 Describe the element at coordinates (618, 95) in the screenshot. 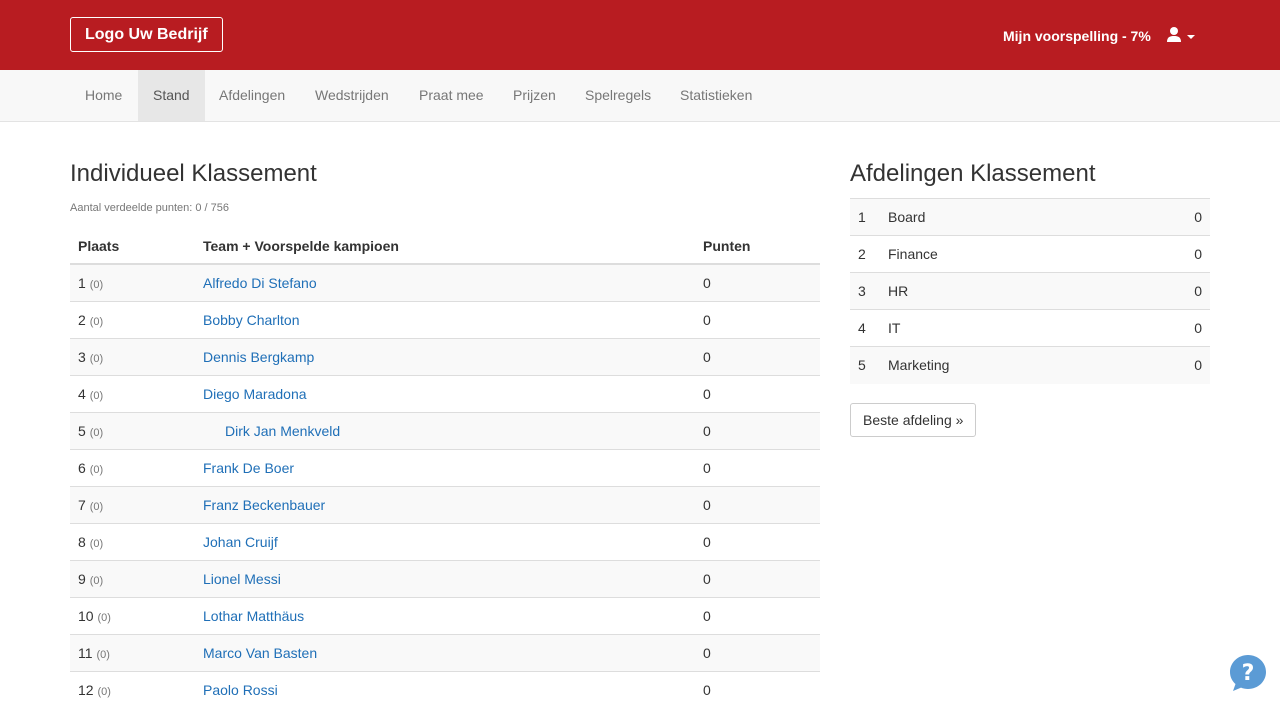

I see `nav-spelregels: Spelregels` at that location.